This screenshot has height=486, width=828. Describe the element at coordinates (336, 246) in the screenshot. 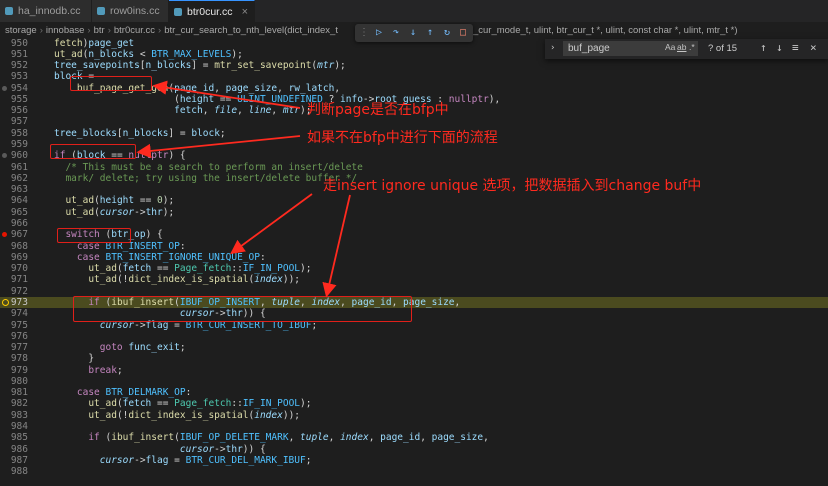

I see `arrow-to-ibuf-insert` at that location.